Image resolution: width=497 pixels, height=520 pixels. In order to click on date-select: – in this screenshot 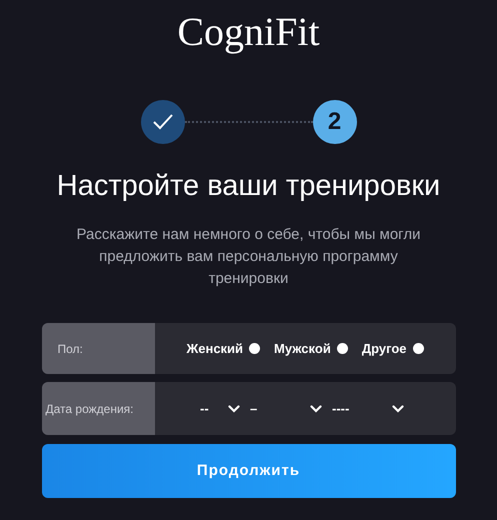, I will do `click(286, 408)`.